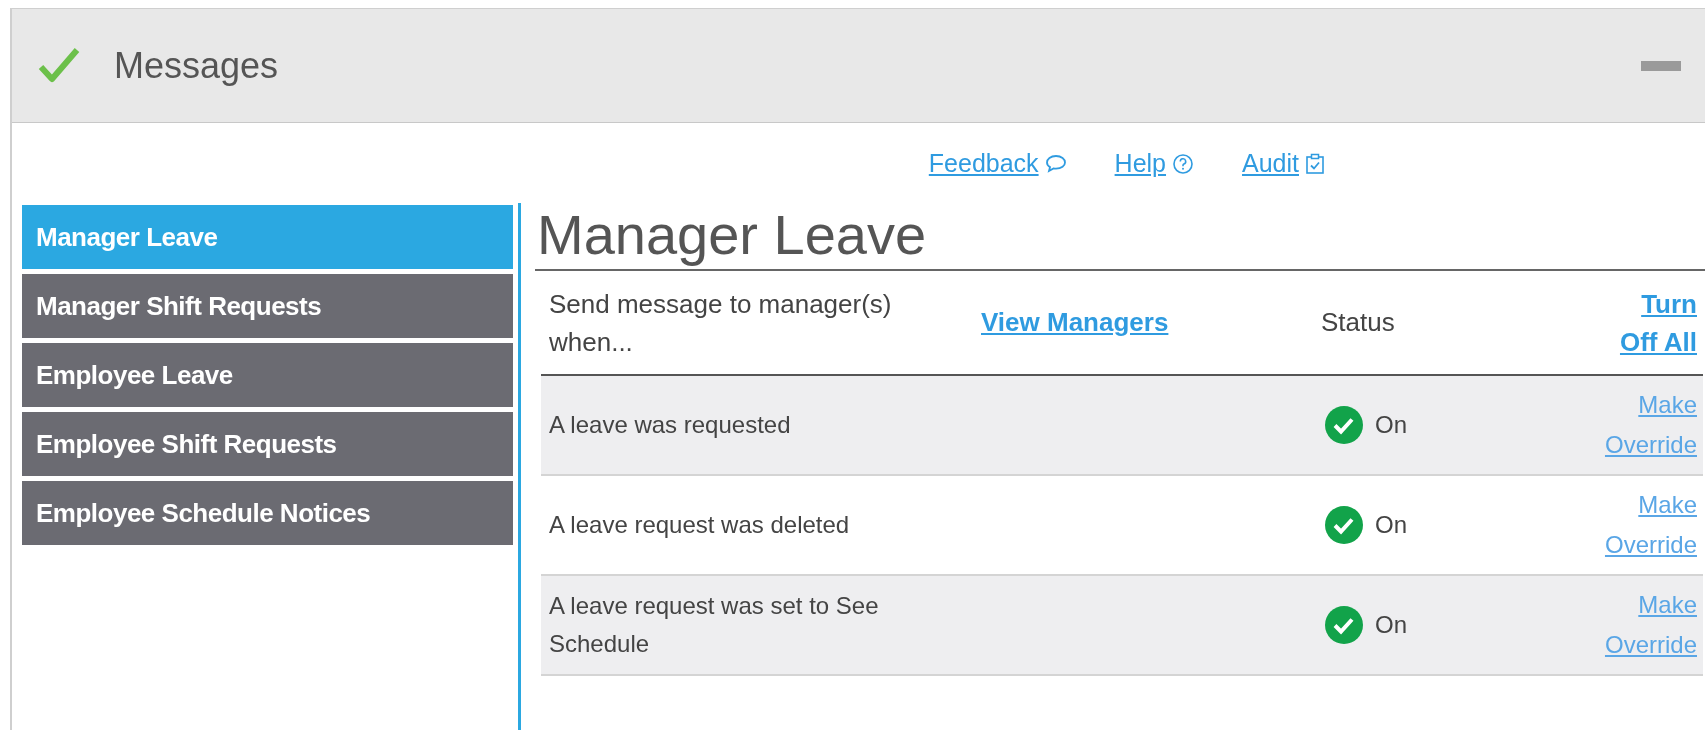  What do you see at coordinates (1315, 164) in the screenshot?
I see `clipboard-check-icon` at bounding box center [1315, 164].